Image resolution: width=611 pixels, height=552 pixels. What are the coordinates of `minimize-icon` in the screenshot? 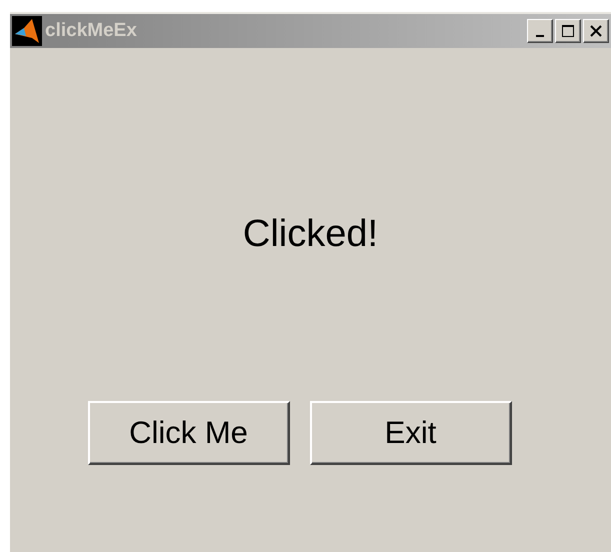 It's located at (540, 36).